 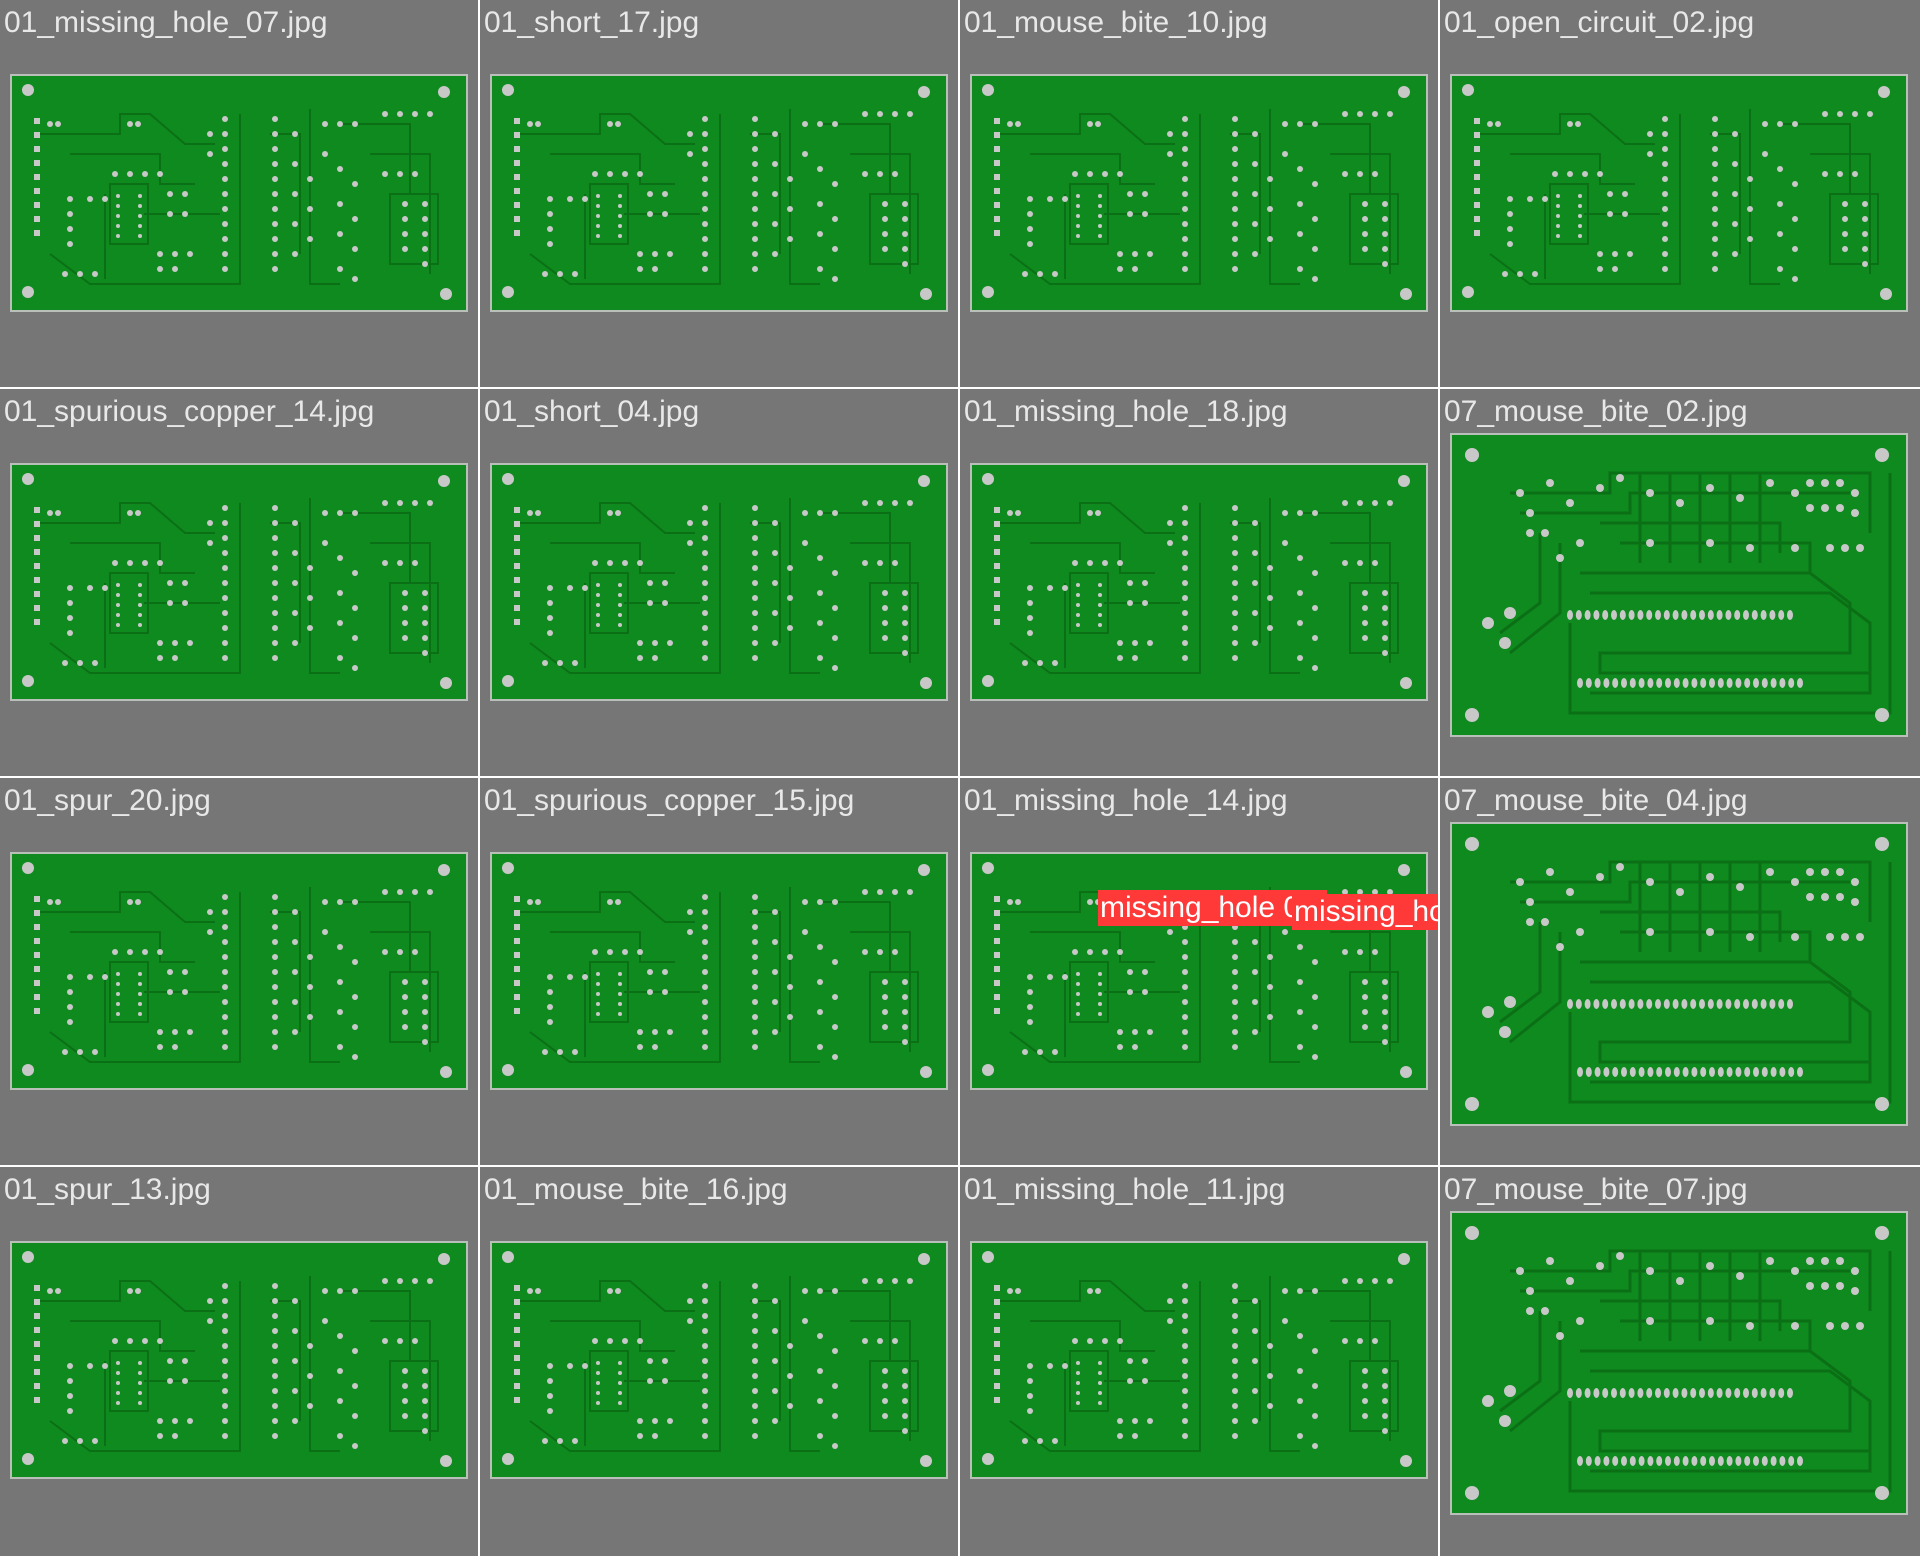 I want to click on image-filename-label: 01_missing_hole_07.jpg, so click(x=166, y=22).